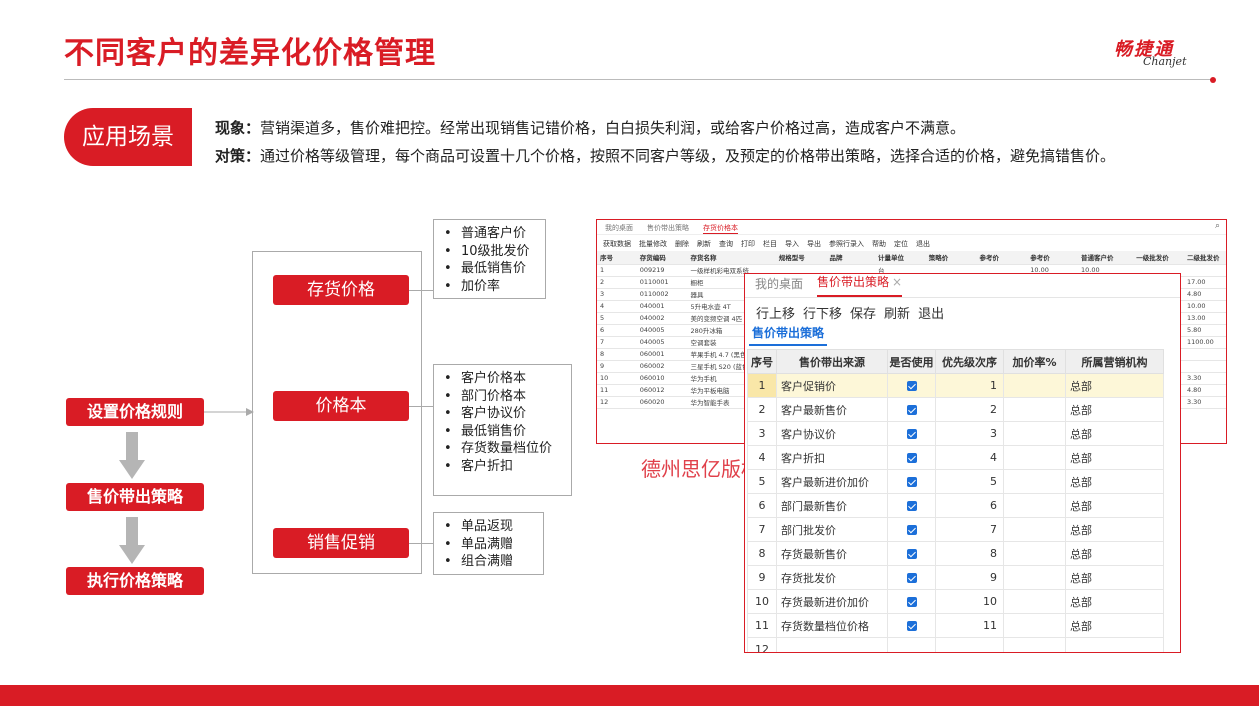 The image size is (1259, 706). Describe the element at coordinates (832, 409) in the screenshot. I see `row-source: 客户最新售价` at that location.